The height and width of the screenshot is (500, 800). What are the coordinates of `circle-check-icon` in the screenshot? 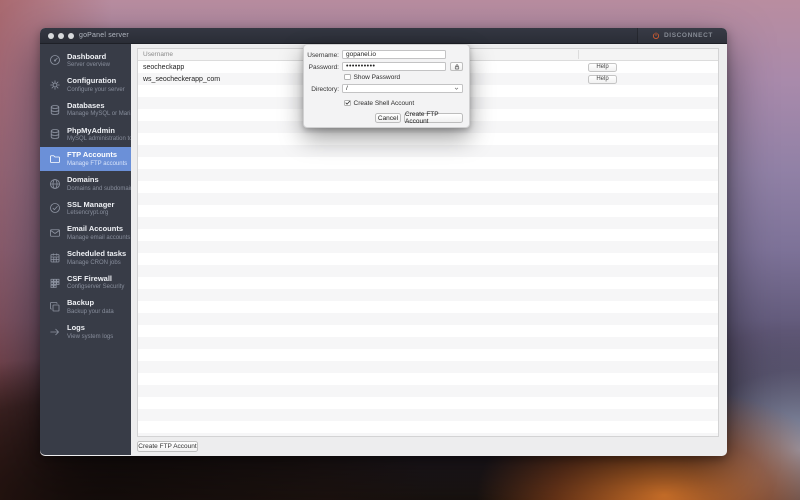 It's located at (55, 208).